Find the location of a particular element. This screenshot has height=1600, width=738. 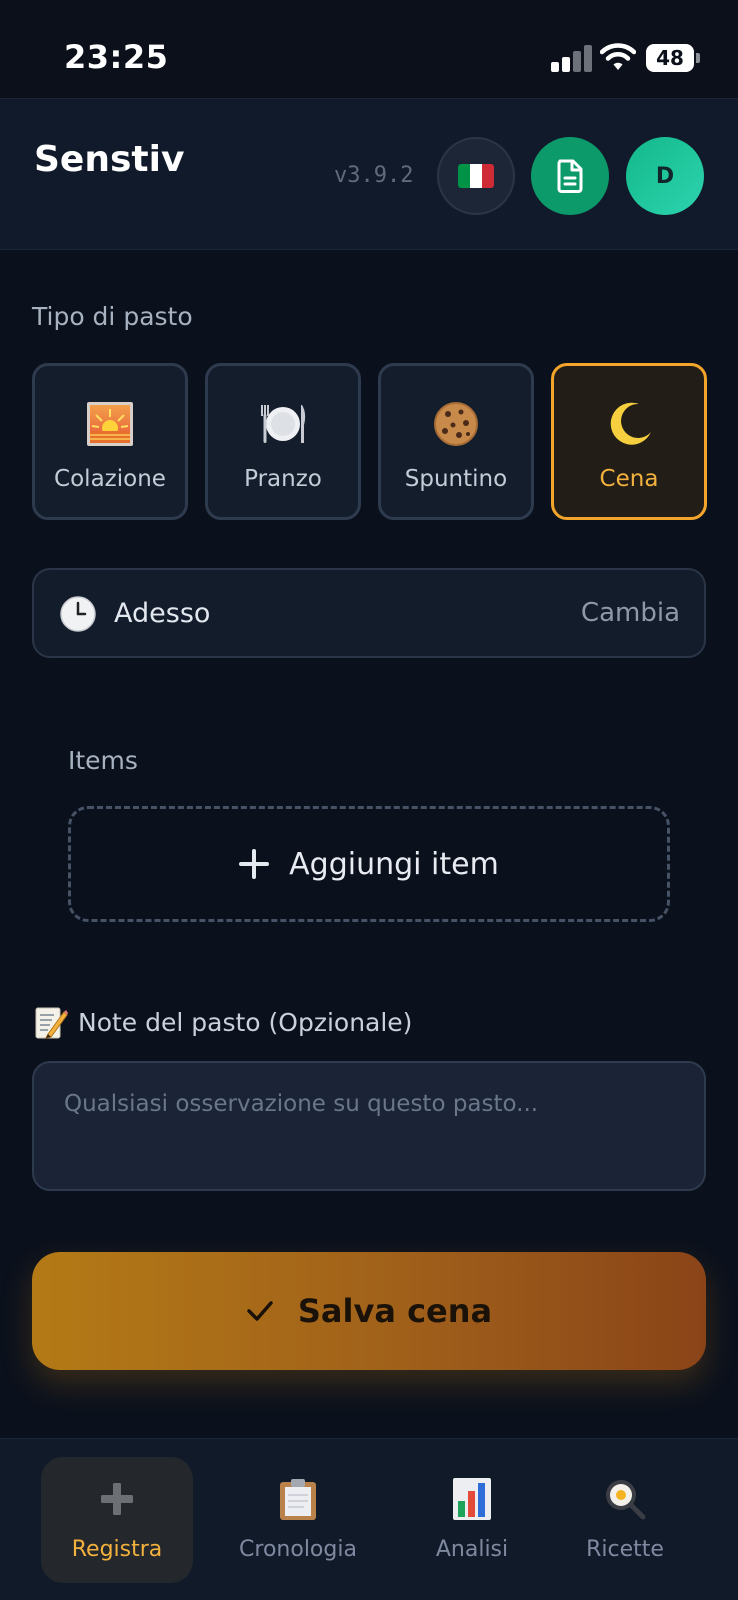

language-button is located at coordinates (476, 176).